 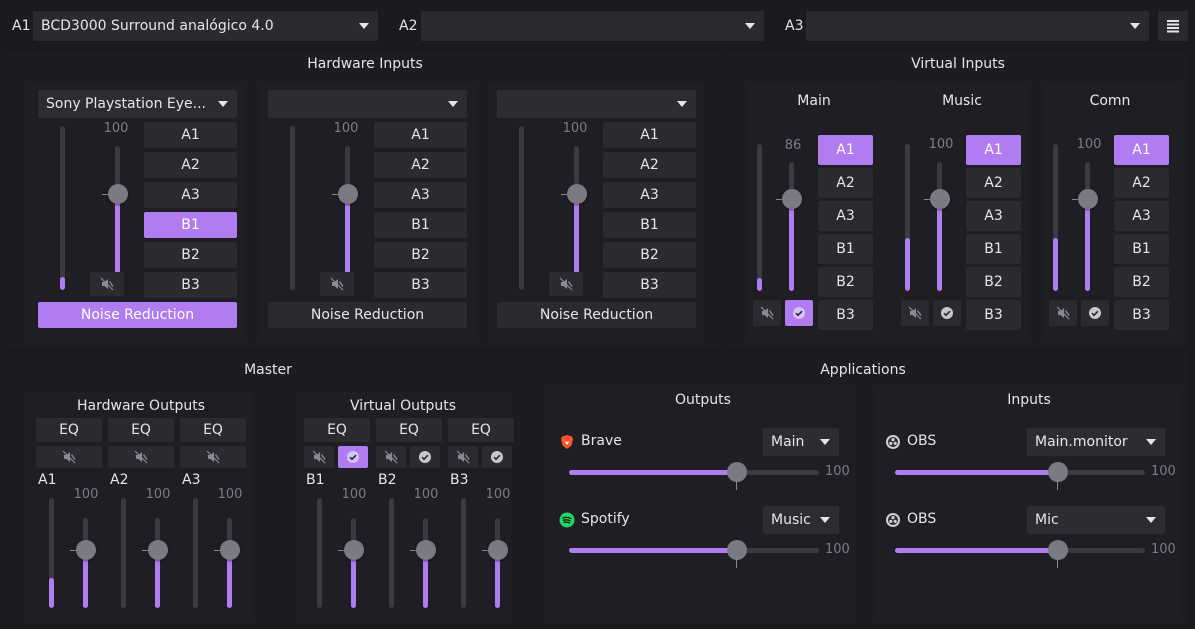 I want to click on hw-input-2-volume-slider, so click(x=347, y=218).